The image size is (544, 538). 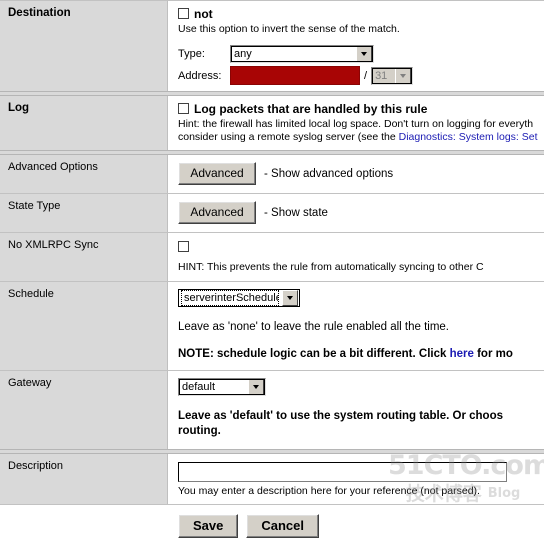 I want to click on destination-mask-select: 31, so click(x=392, y=75).